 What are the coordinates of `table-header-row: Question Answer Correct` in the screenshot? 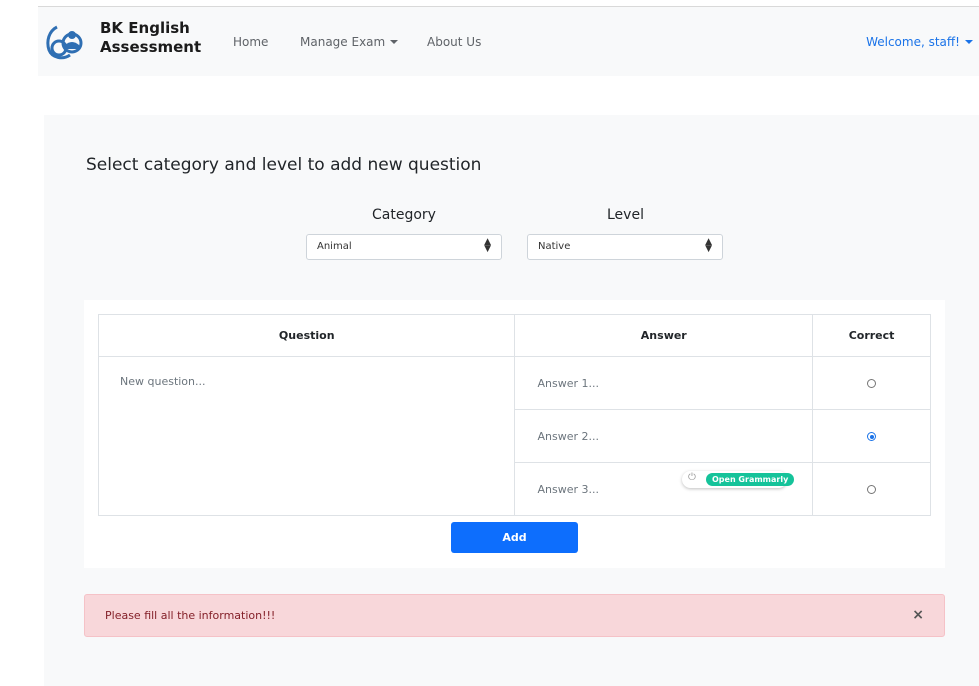 It's located at (514, 335).